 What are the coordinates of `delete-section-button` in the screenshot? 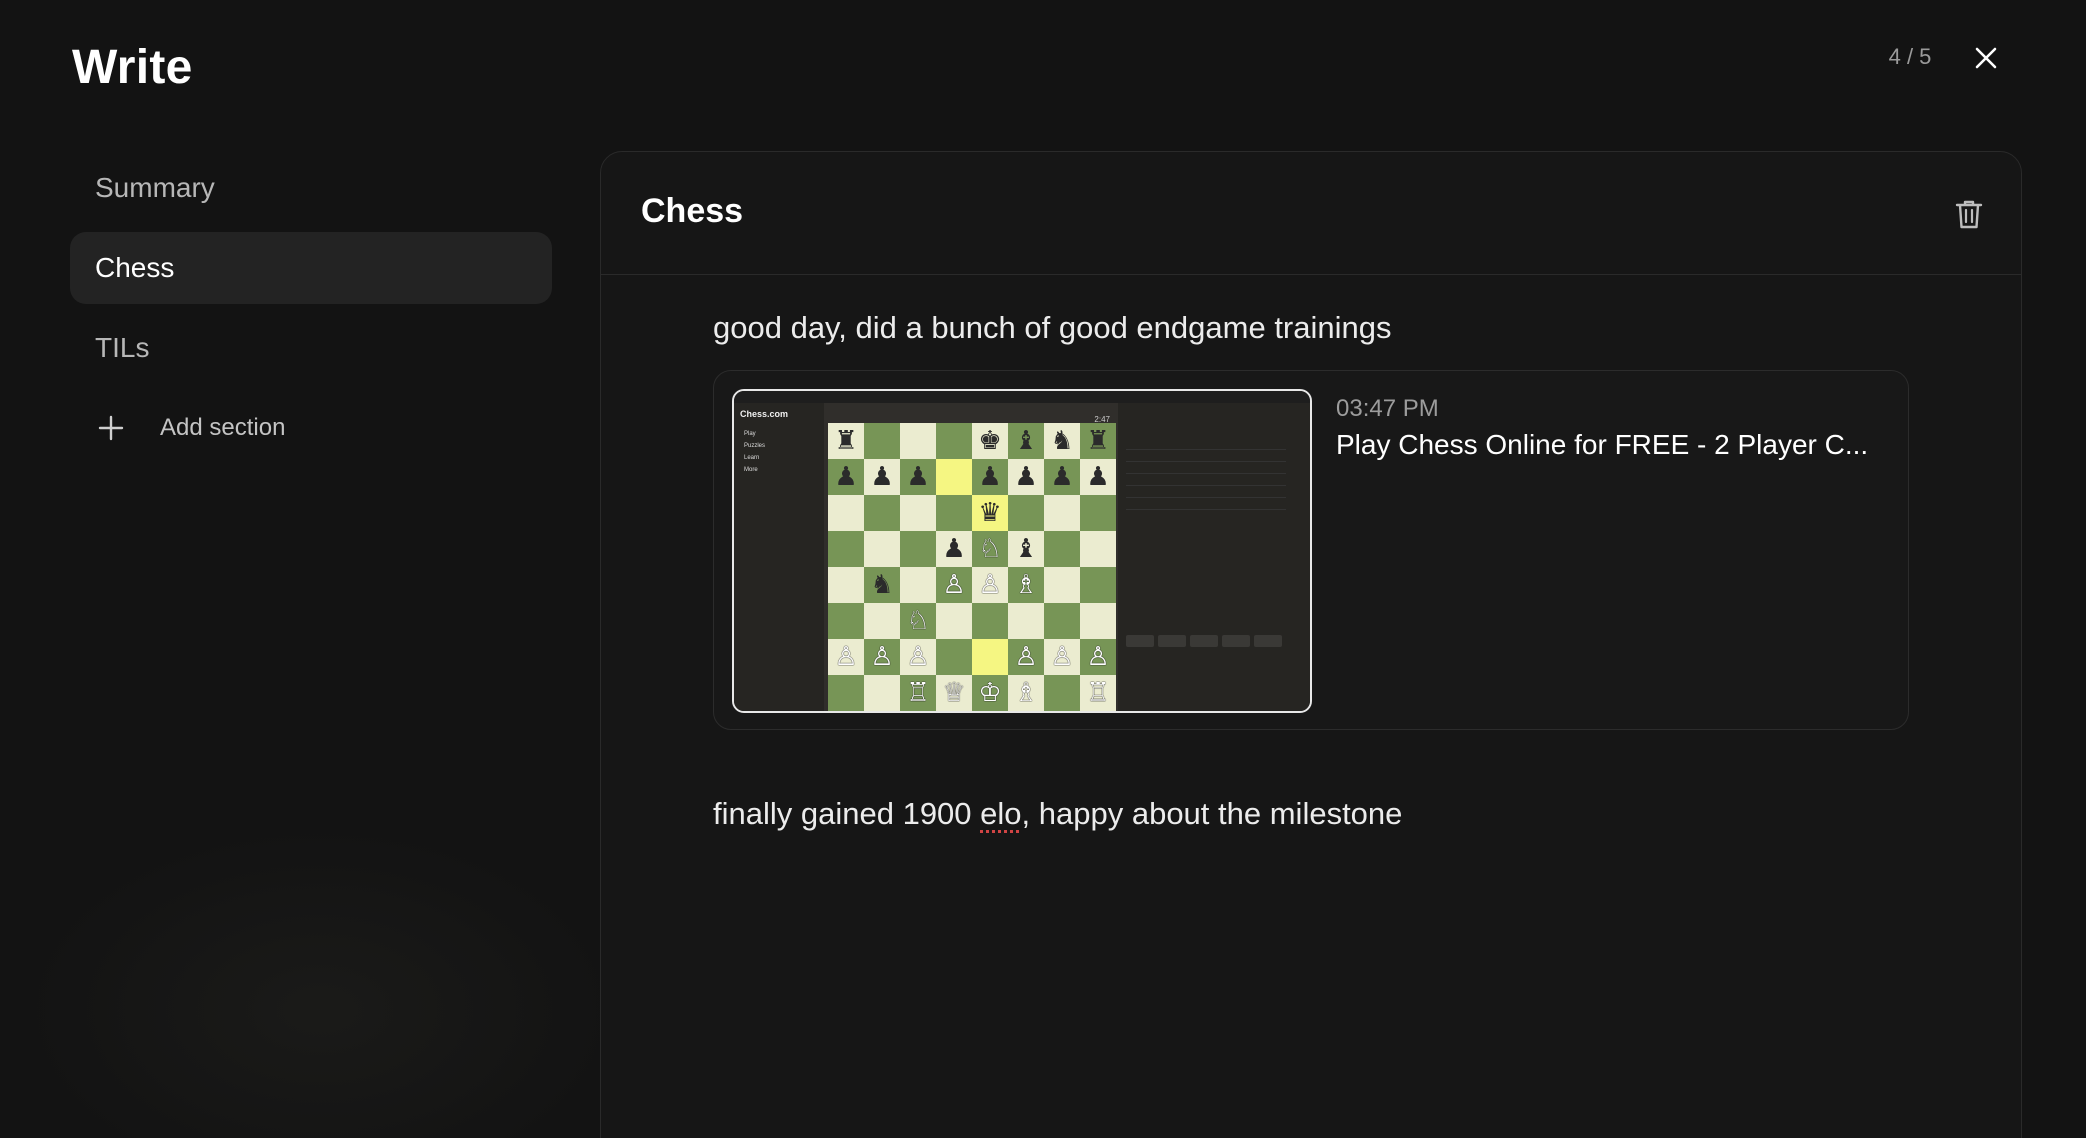 It's located at (1969, 214).